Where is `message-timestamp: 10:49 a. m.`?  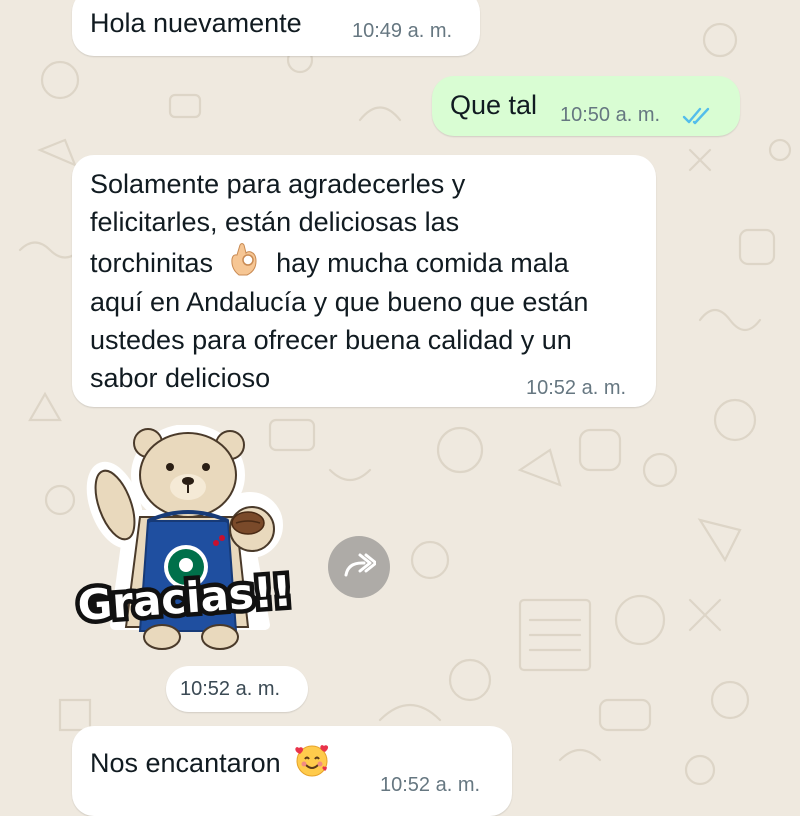 message-timestamp: 10:49 a. m. is located at coordinates (402, 31).